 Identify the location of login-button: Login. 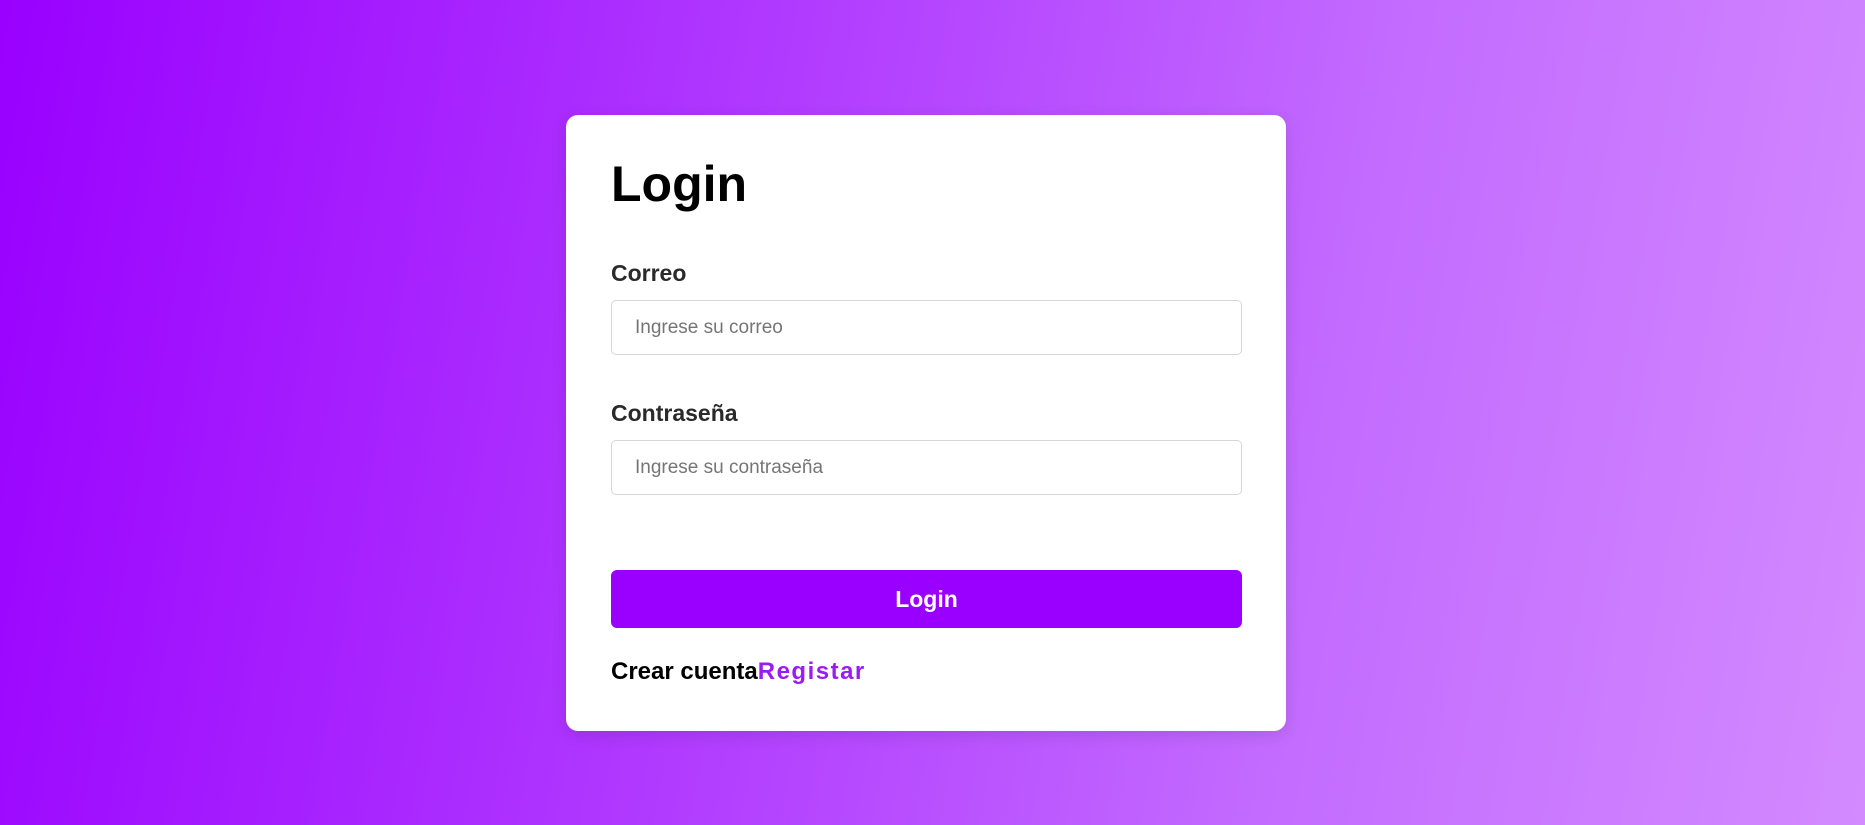
(926, 599).